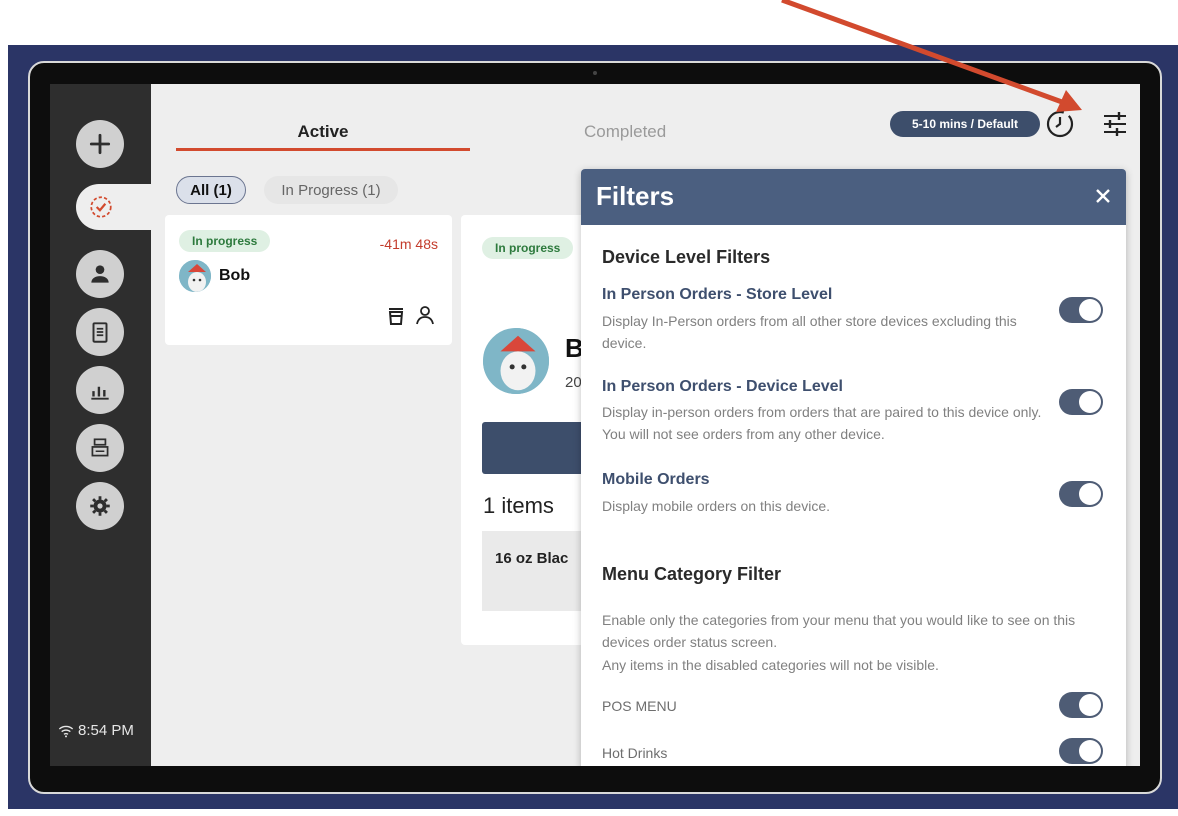  What do you see at coordinates (722, 386) in the screenshot?
I see `device-level-title: In Person Orders - Device Level` at bounding box center [722, 386].